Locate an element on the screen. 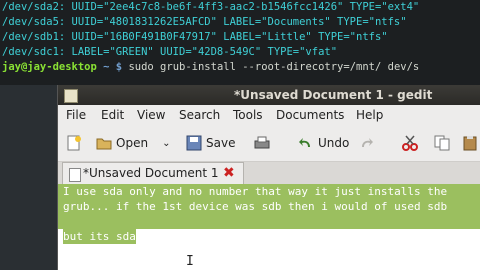 This screenshot has height=270, width=480. paste-button is located at coordinates (471, 143).